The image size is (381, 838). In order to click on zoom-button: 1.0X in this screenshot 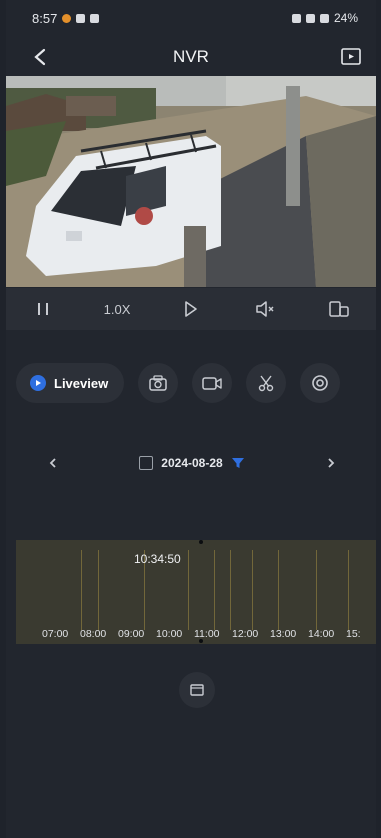, I will do `click(117, 309)`.